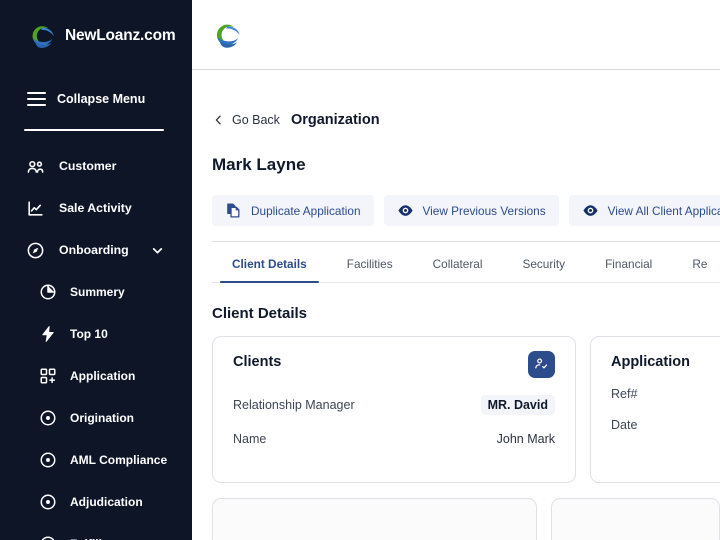 The width and height of the screenshot is (720, 540). Describe the element at coordinates (650, 362) in the screenshot. I see `application-card-title: Application` at that location.